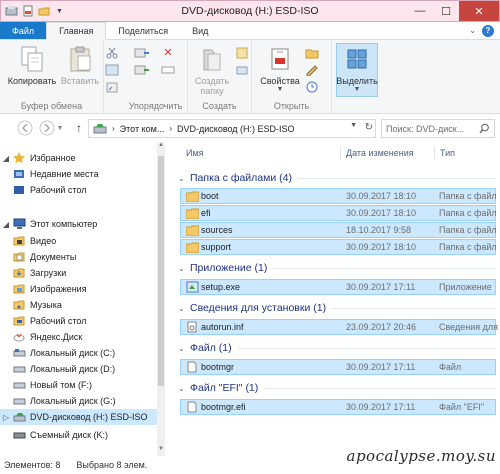 The height and width of the screenshot is (474, 500). I want to click on scroll-up-icon: ▲, so click(161, 147).